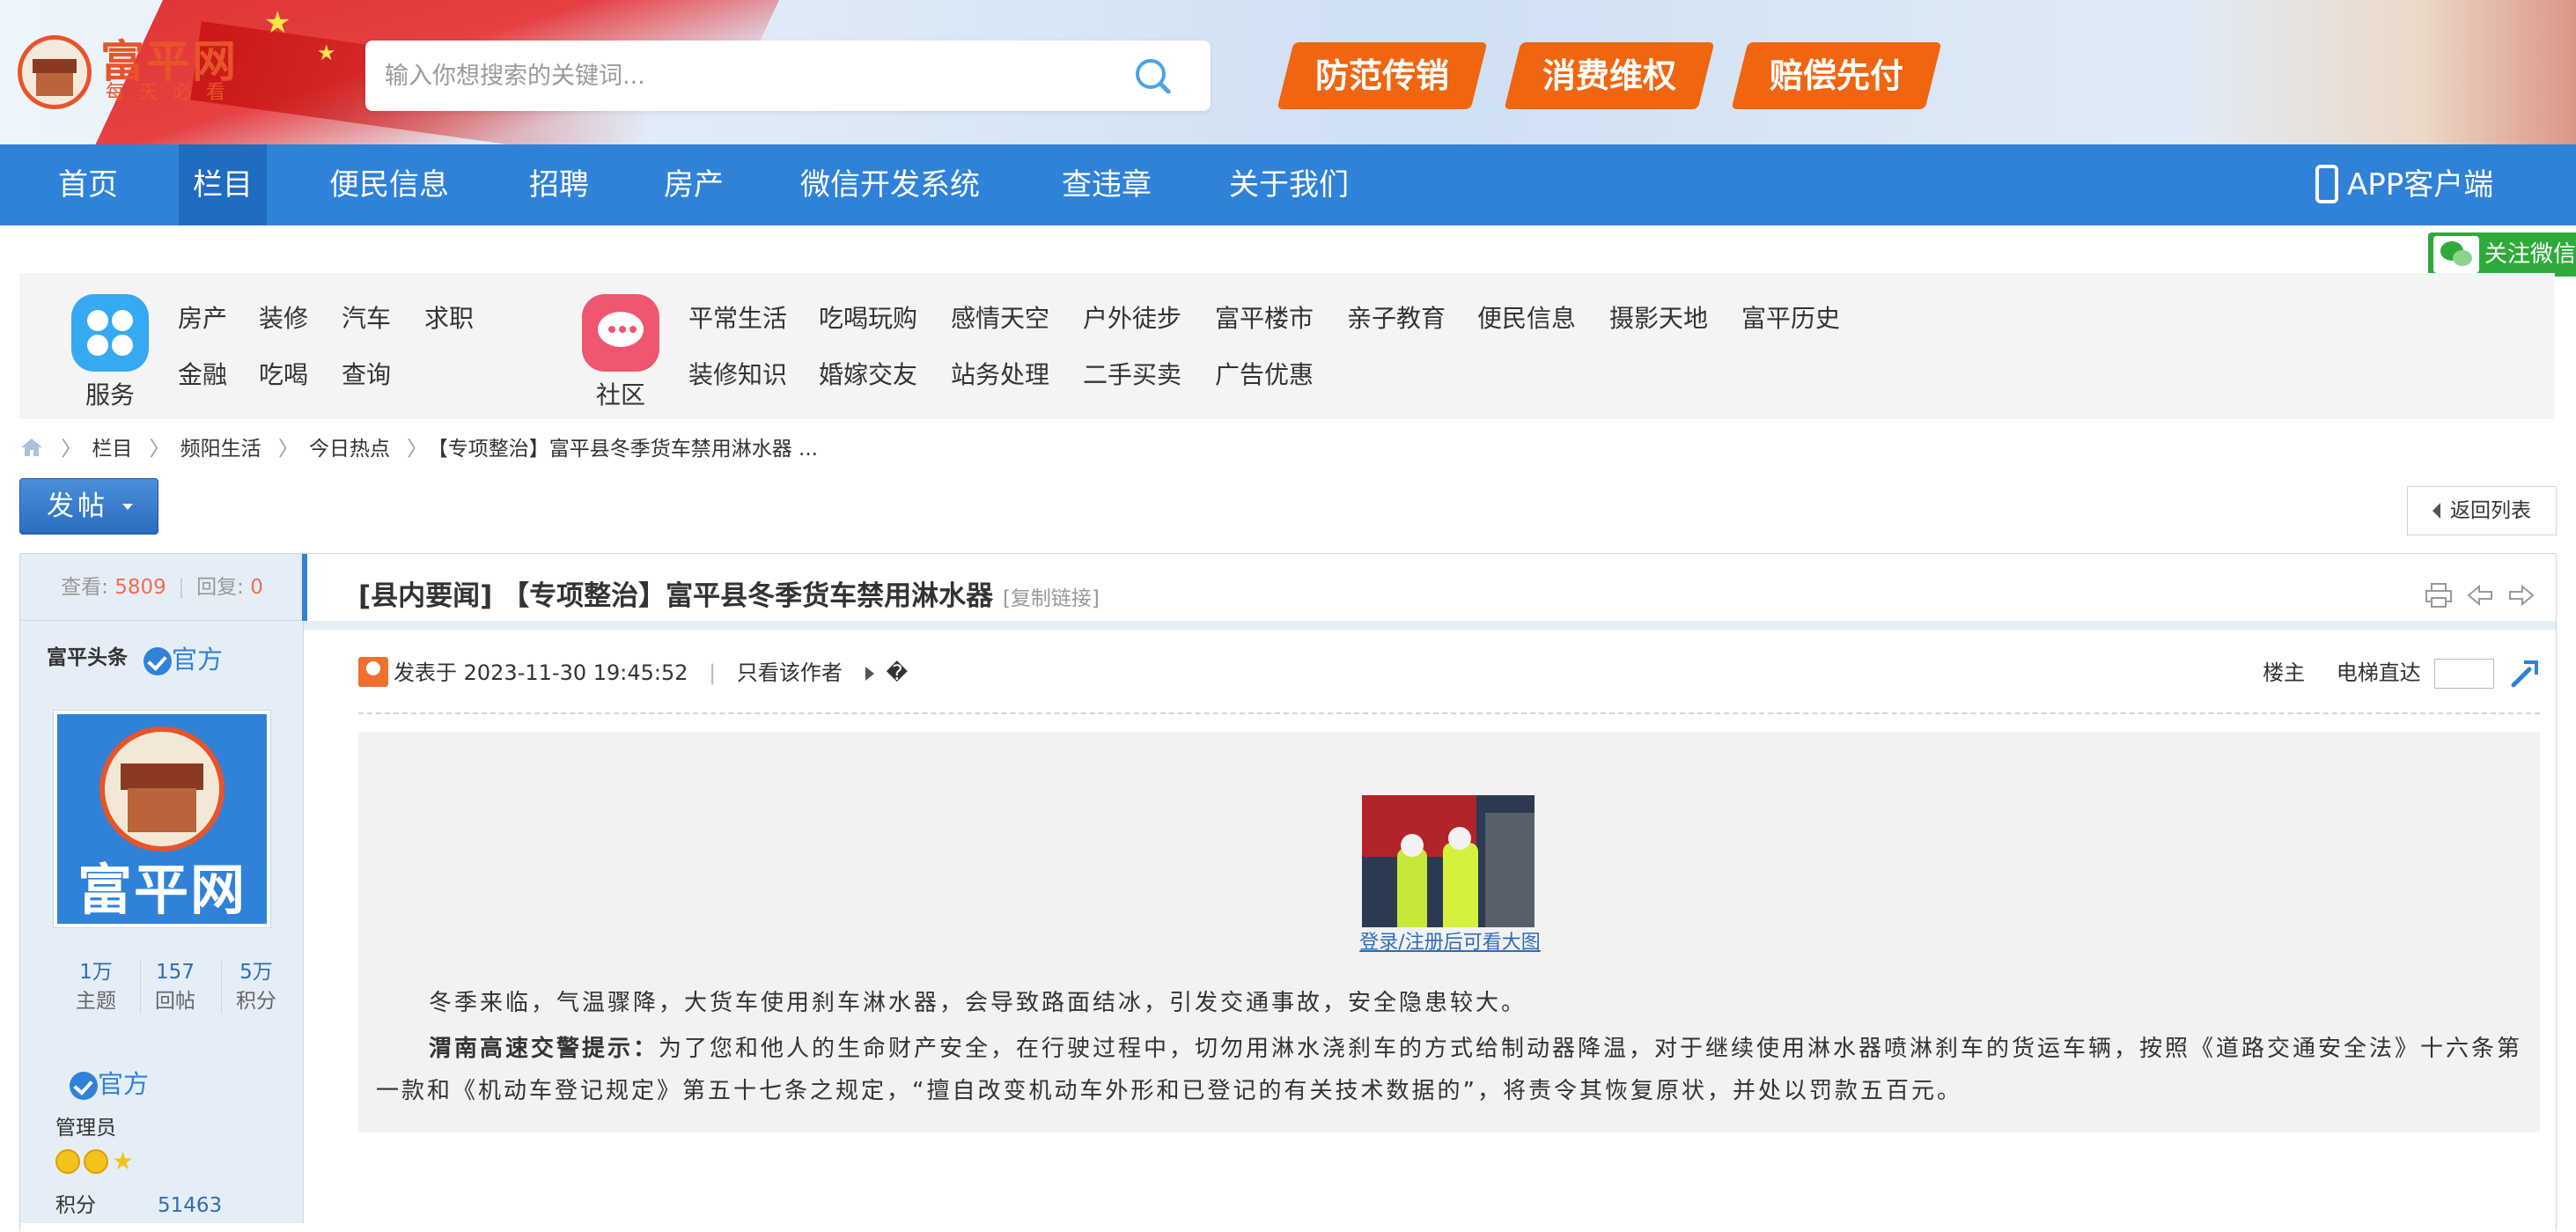 The height and width of the screenshot is (1232, 2576). I want to click on site-logo: 富平网 每天必看, so click(132, 72).